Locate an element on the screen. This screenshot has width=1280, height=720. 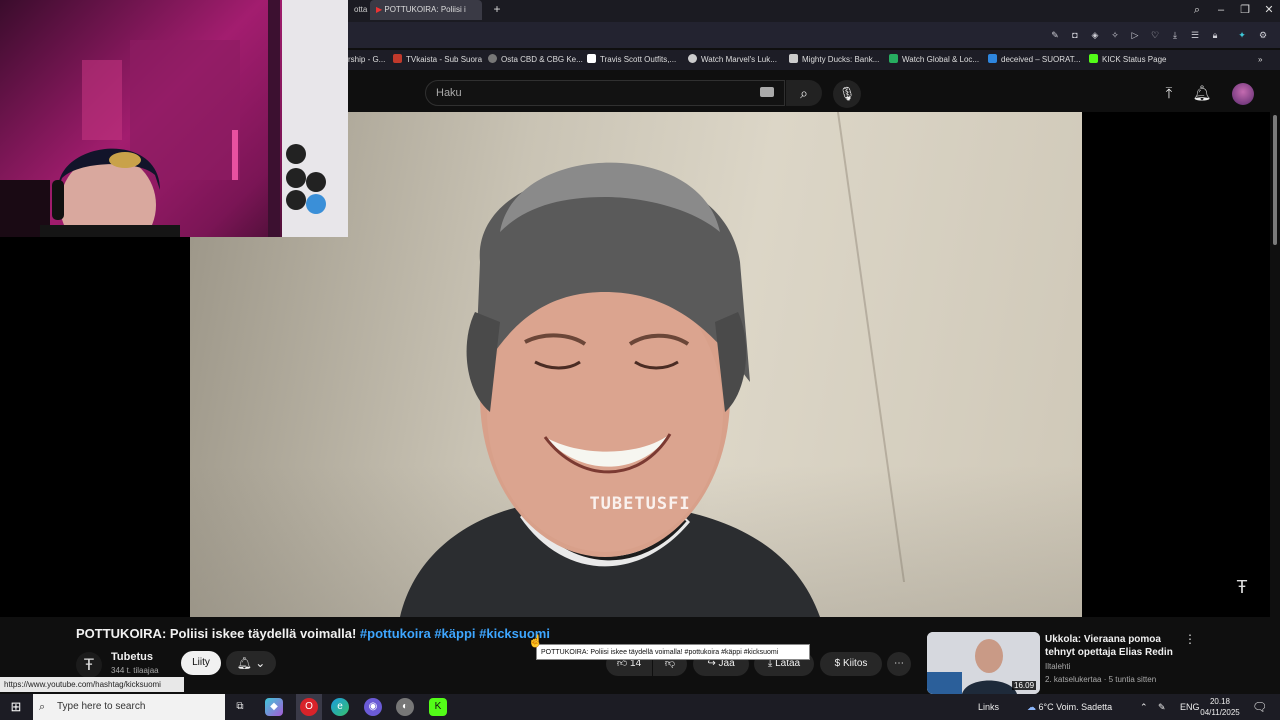
opera-icon: O is located at coordinates (309, 707).